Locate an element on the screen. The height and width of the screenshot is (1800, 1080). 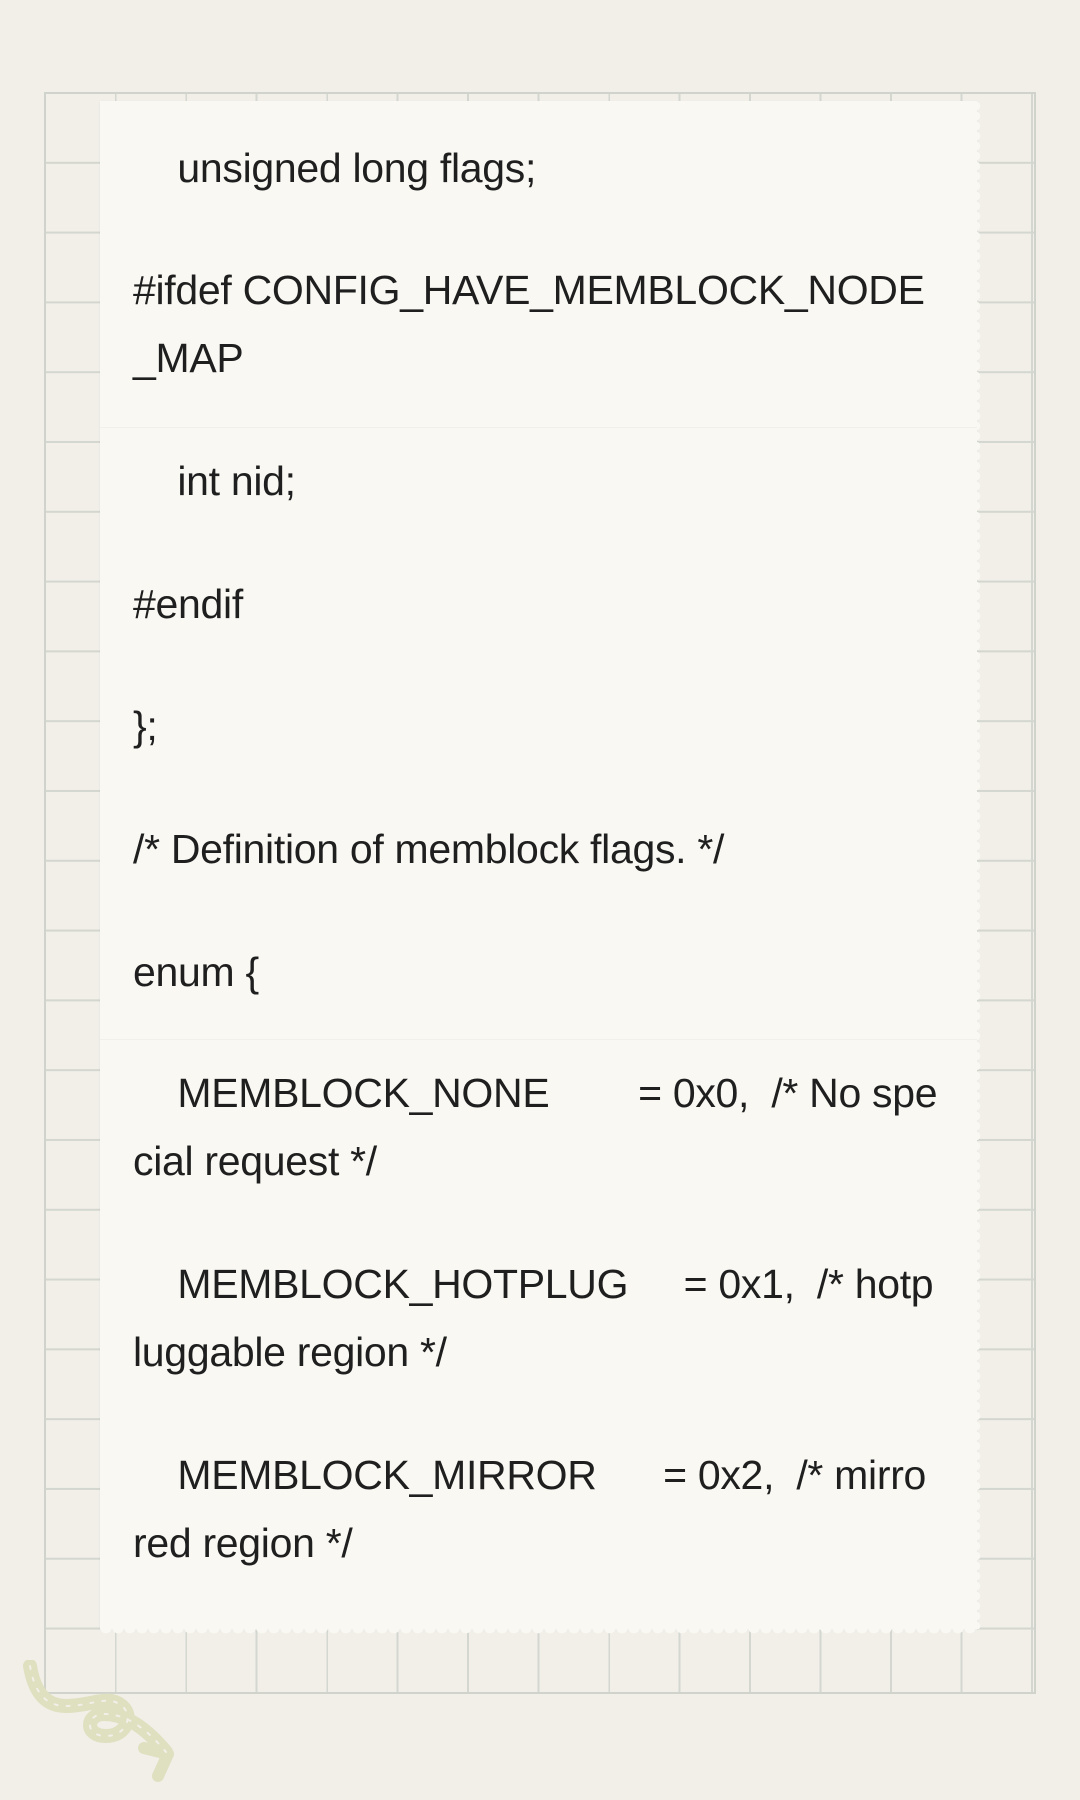
code-line: #endif is located at coordinates (188, 604).